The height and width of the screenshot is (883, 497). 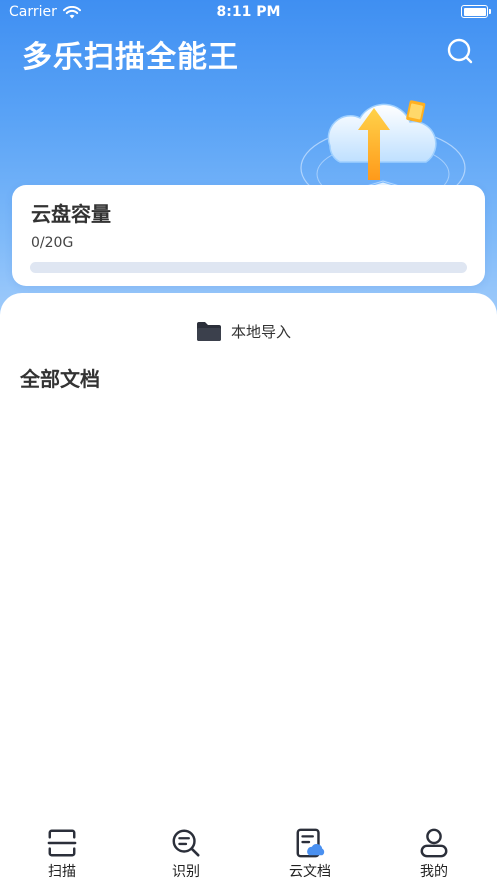 I want to click on status-time: 8:11 PM, so click(x=248, y=12).